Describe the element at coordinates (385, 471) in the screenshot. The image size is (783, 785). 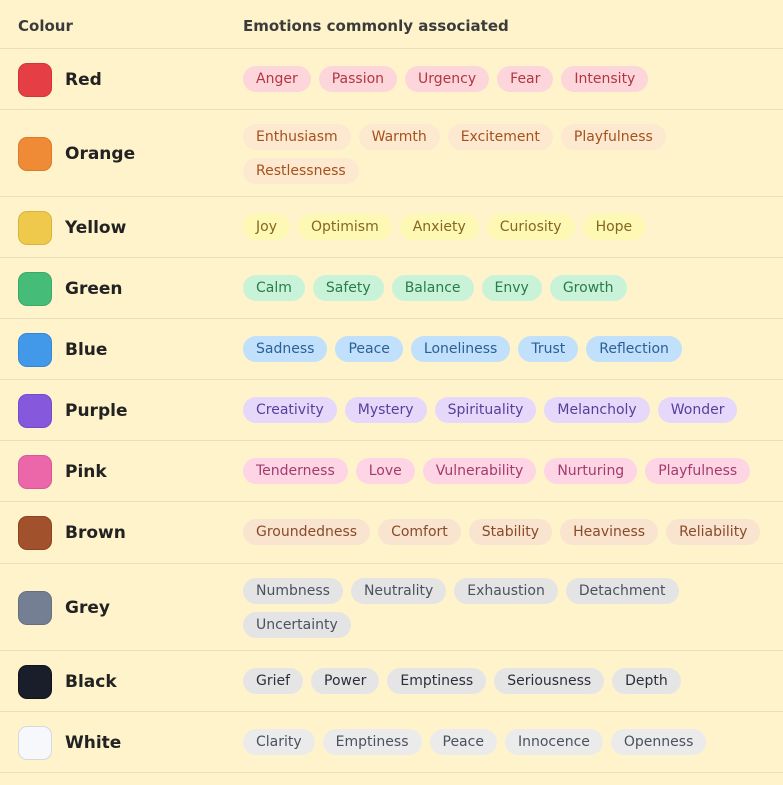
I see `emotion-tag: Love` at that location.